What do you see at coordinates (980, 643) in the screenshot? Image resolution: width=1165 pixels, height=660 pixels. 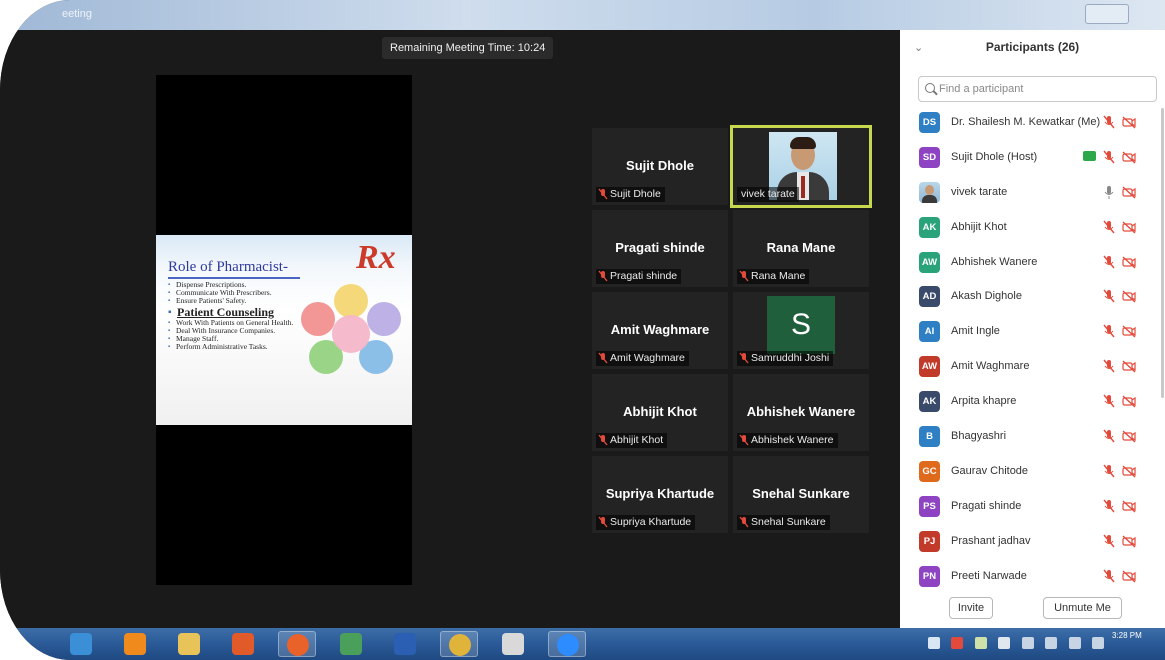 I see `network-icon` at bounding box center [980, 643].